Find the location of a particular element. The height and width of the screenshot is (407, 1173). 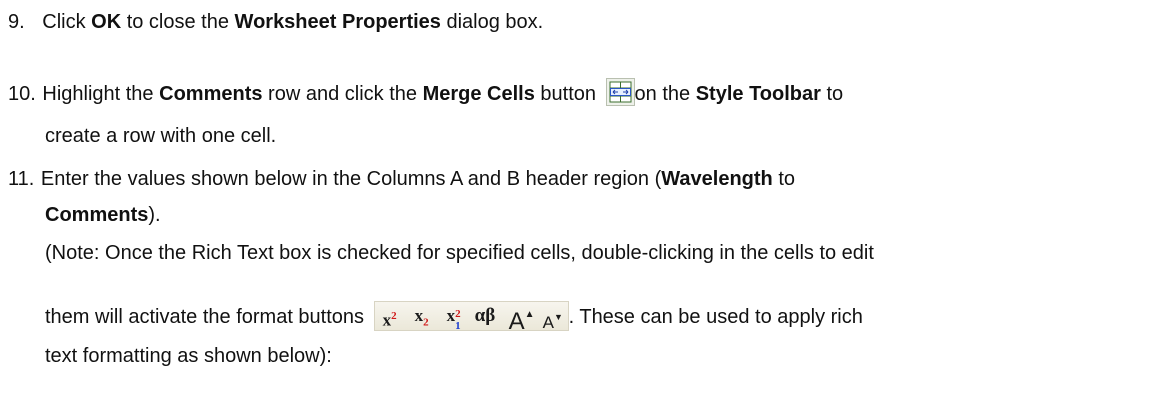

step-text: button is located at coordinates (568, 94).